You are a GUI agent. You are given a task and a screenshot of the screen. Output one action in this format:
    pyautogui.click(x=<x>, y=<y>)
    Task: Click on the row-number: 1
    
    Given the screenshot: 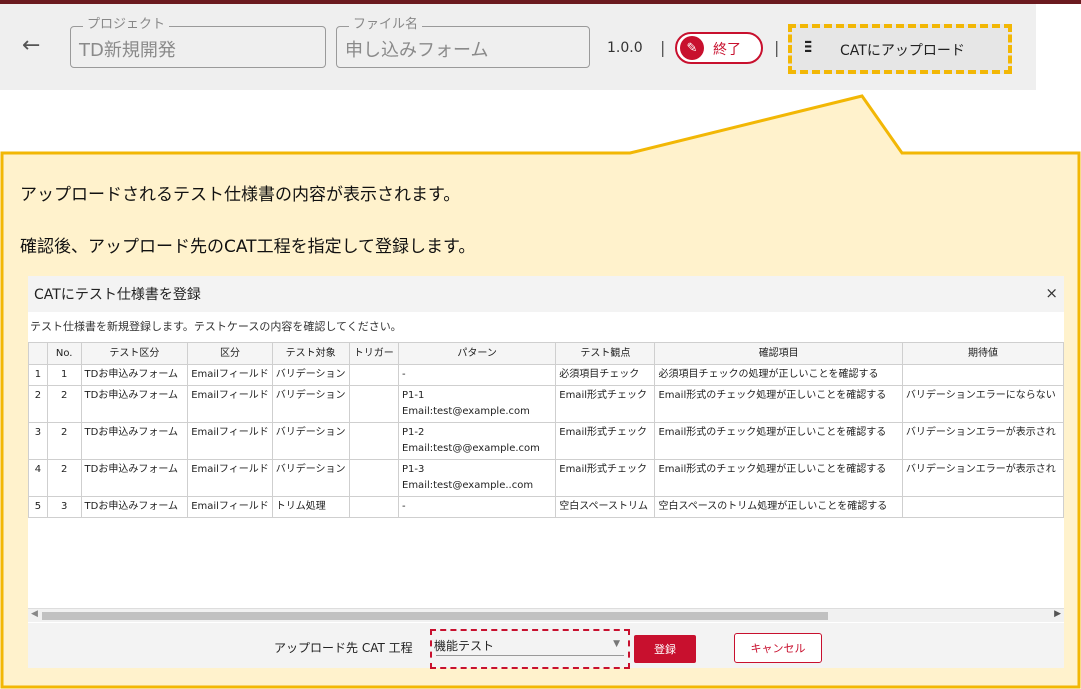 What is the action you would take?
    pyautogui.click(x=38, y=375)
    